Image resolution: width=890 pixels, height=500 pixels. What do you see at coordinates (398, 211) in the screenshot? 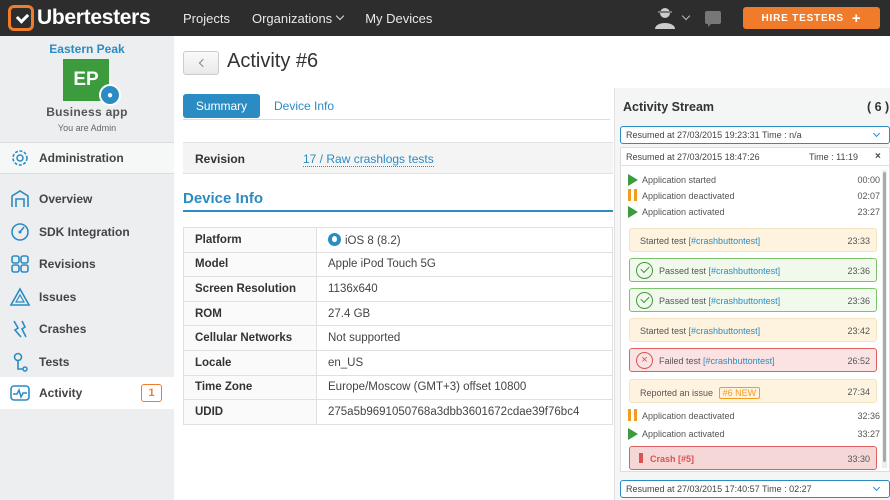
I see `divider` at bounding box center [398, 211].